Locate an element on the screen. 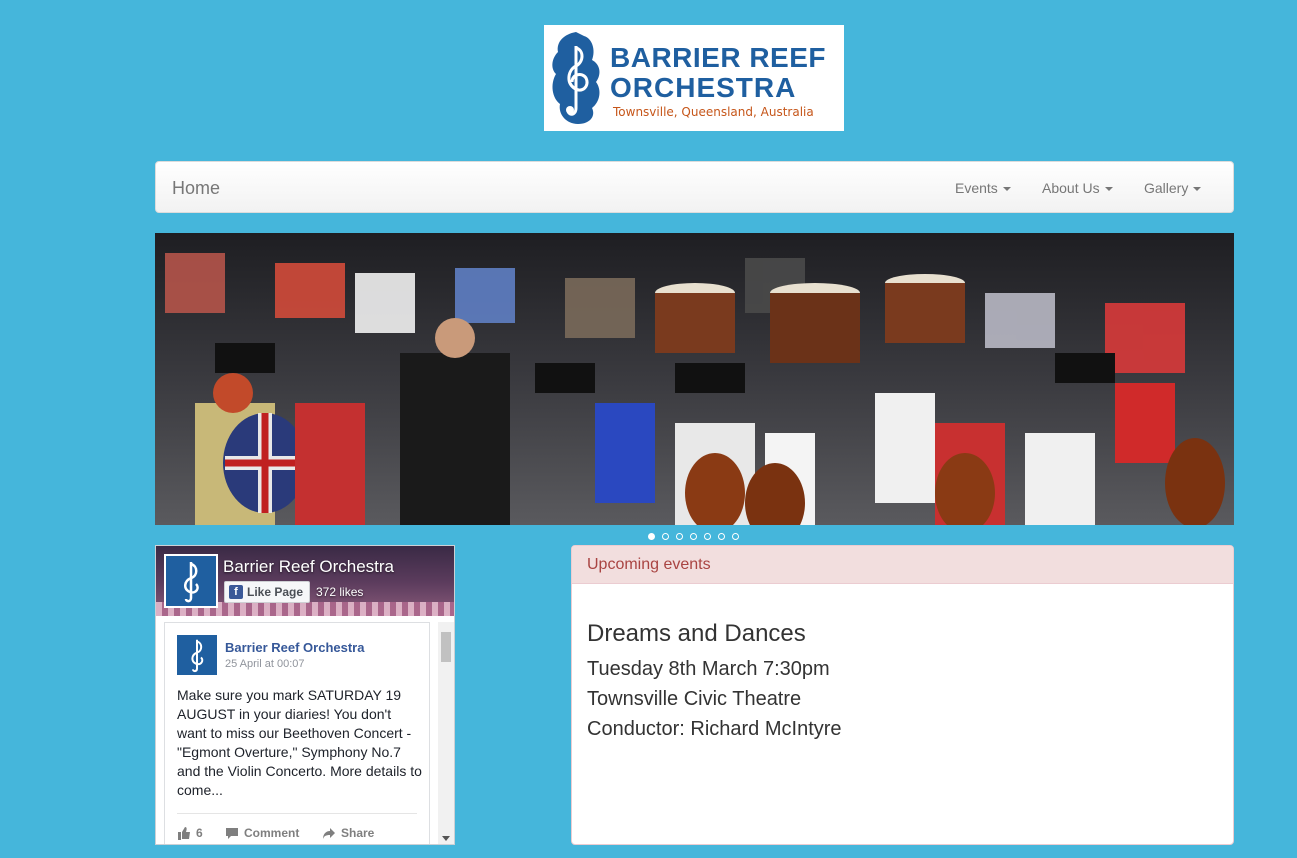 The width and height of the screenshot is (1297, 858). post-like-button: 6 is located at coordinates (190, 833).